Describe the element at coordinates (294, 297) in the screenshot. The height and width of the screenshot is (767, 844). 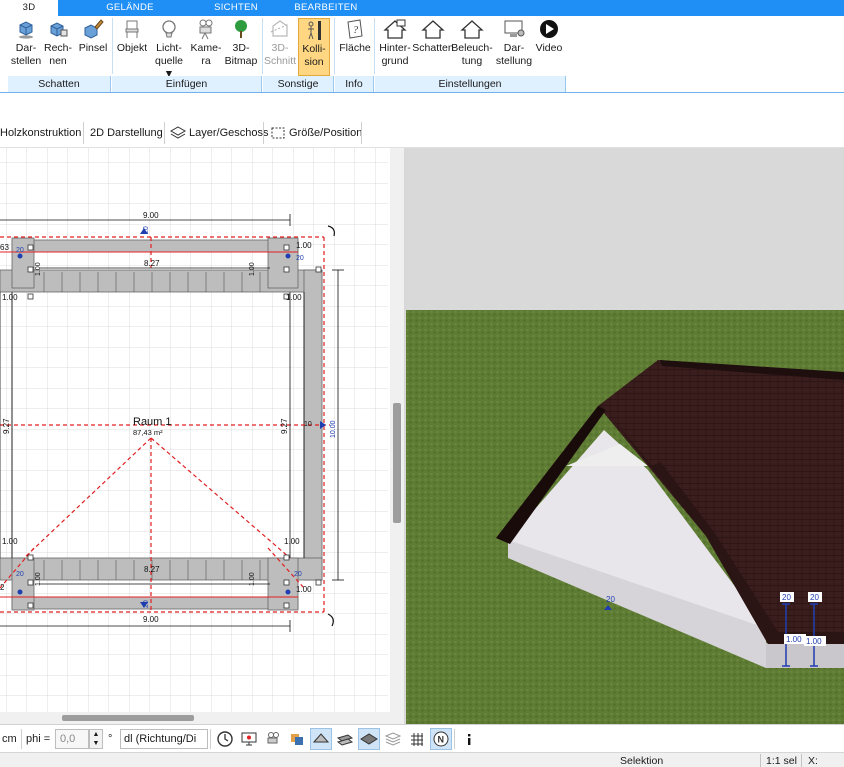
I see `dim-one-b: 1.00` at that location.